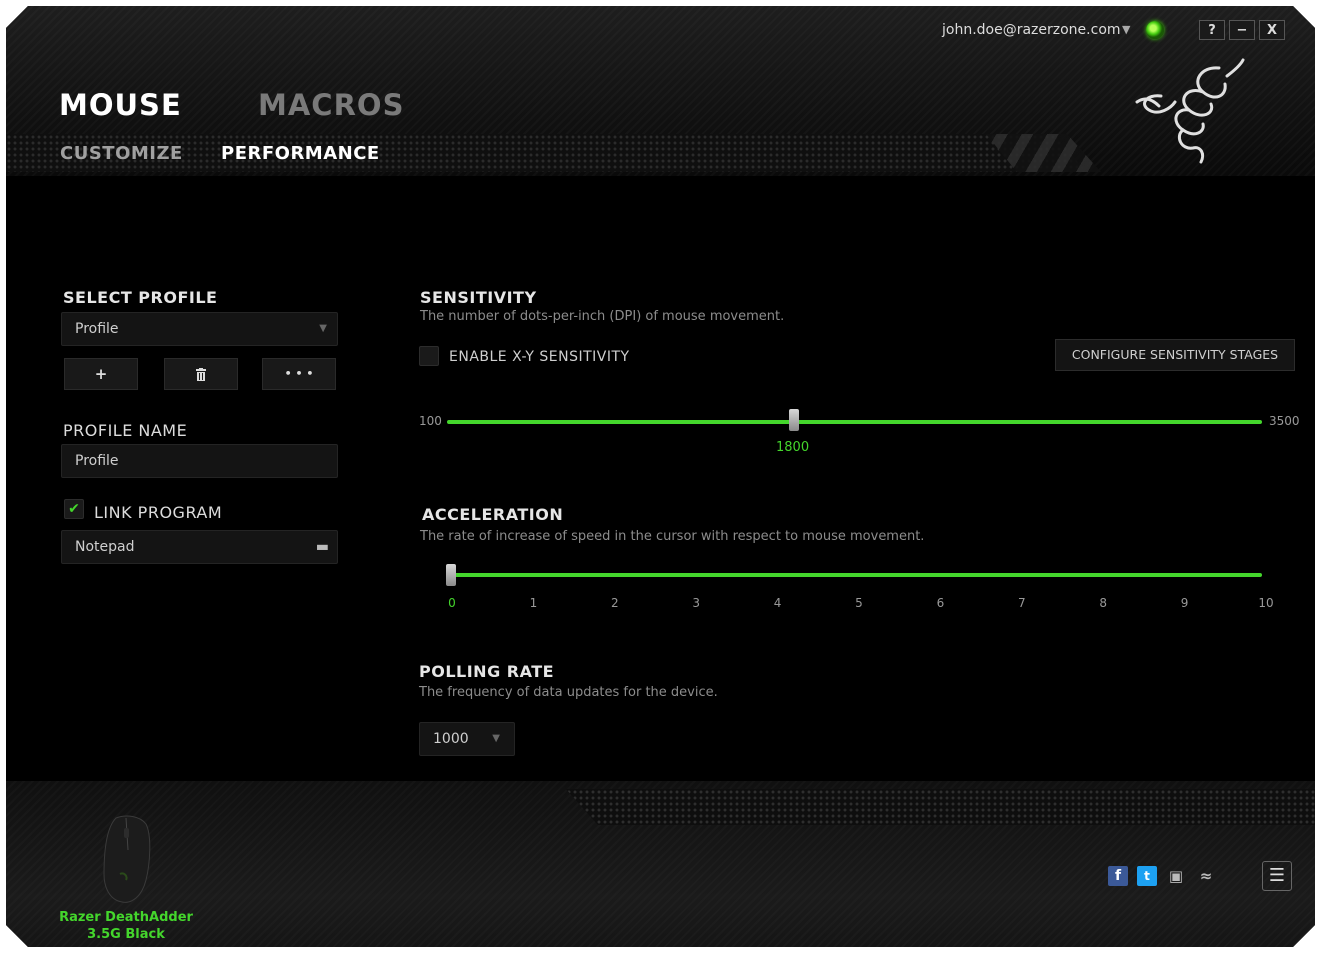 The width and height of the screenshot is (1321, 953). Describe the element at coordinates (101, 374) in the screenshot. I see `add-profile-button: +` at that location.